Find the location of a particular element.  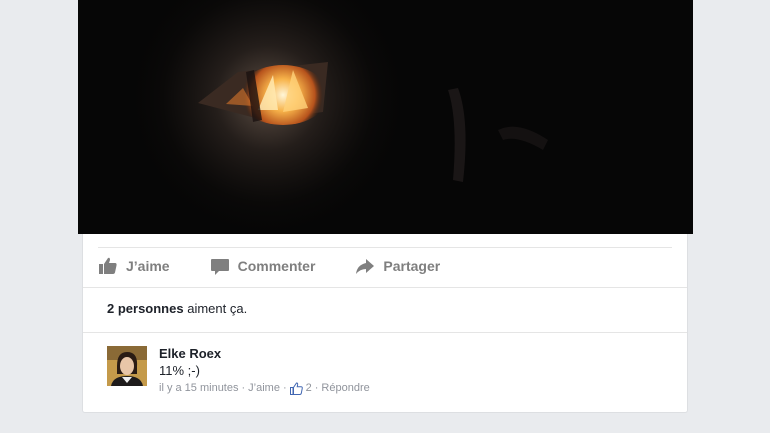

likes-divider is located at coordinates (385, 332).